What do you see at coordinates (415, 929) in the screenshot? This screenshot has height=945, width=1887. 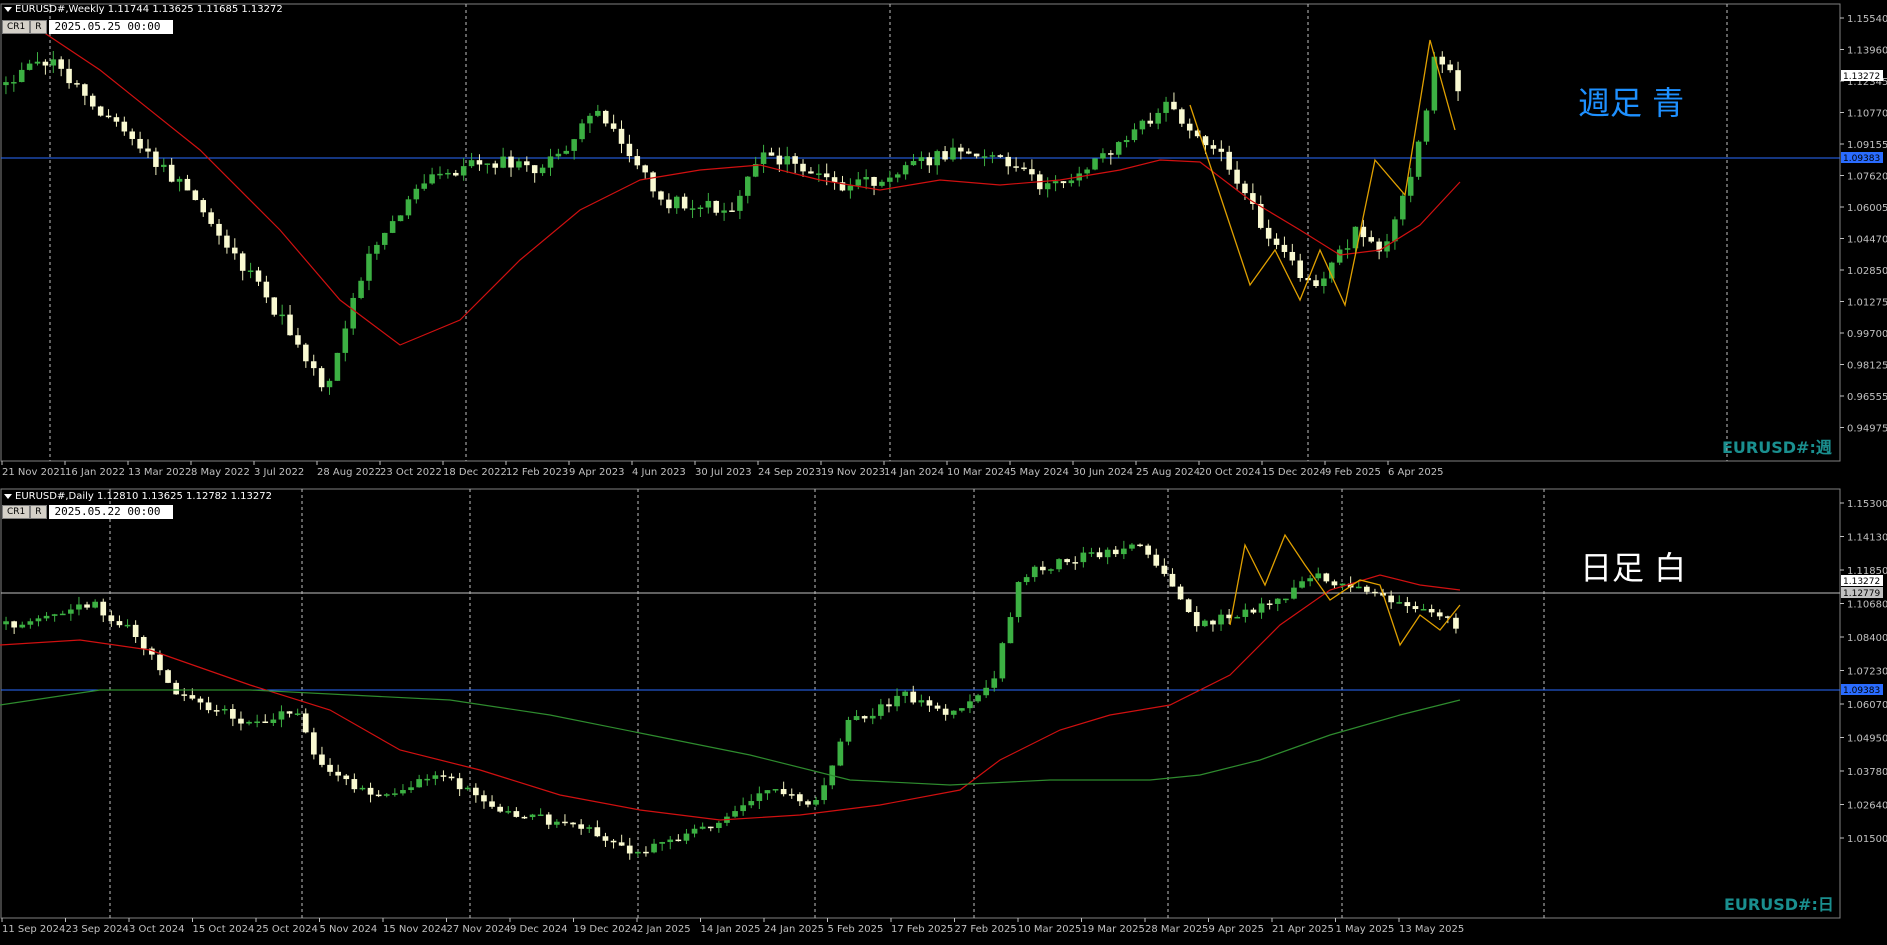 I see `date-axis-label: 15 Nov 2024` at bounding box center [415, 929].